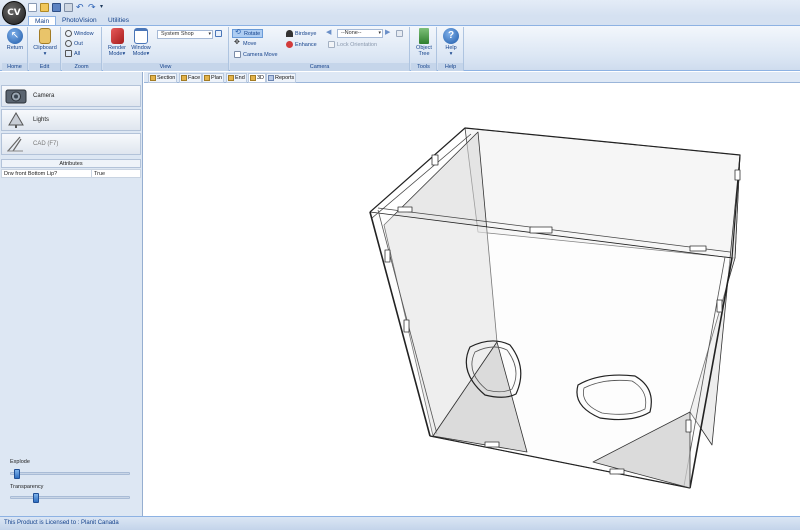 The height and width of the screenshot is (530, 800). Describe the element at coordinates (289, 44) in the screenshot. I see `enhance-icon` at that location.